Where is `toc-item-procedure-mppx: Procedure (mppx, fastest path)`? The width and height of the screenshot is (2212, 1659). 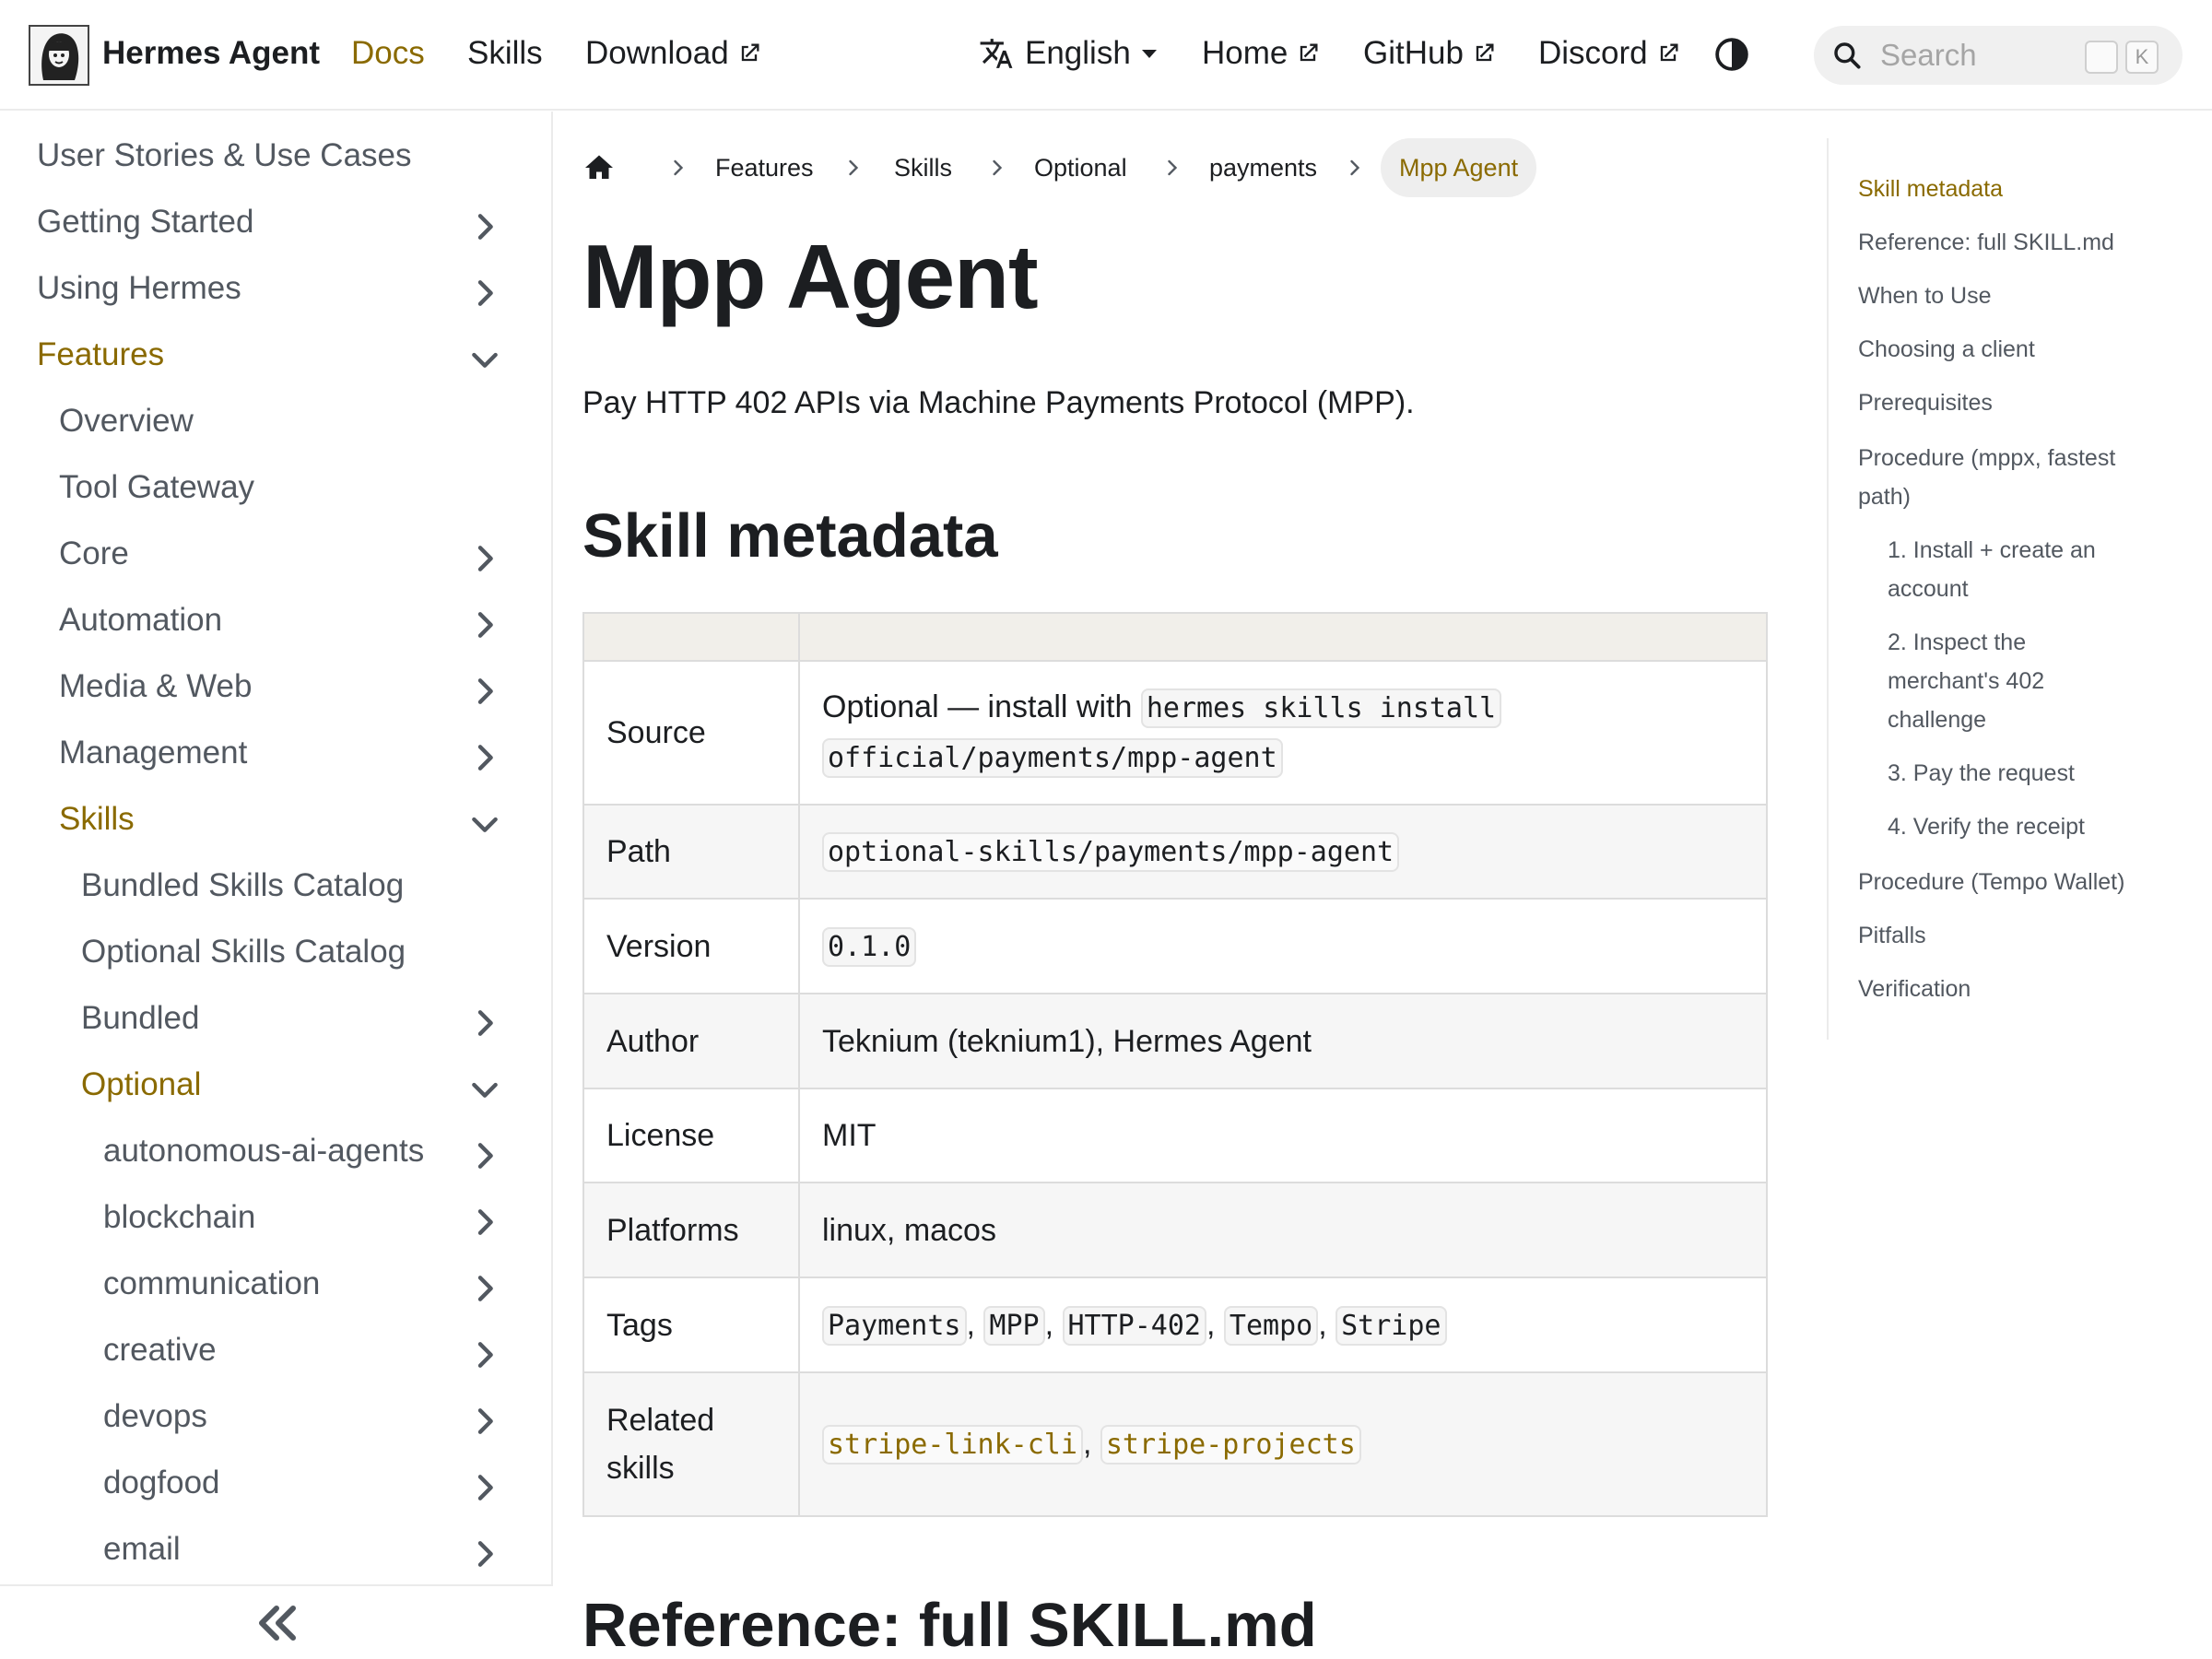
toc-item-procedure-mppx: Procedure (mppx, fastest path) is located at coordinates (2014, 477).